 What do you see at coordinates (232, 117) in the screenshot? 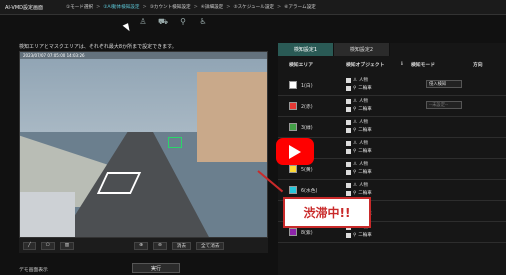
I see `building` at bounding box center [232, 117].